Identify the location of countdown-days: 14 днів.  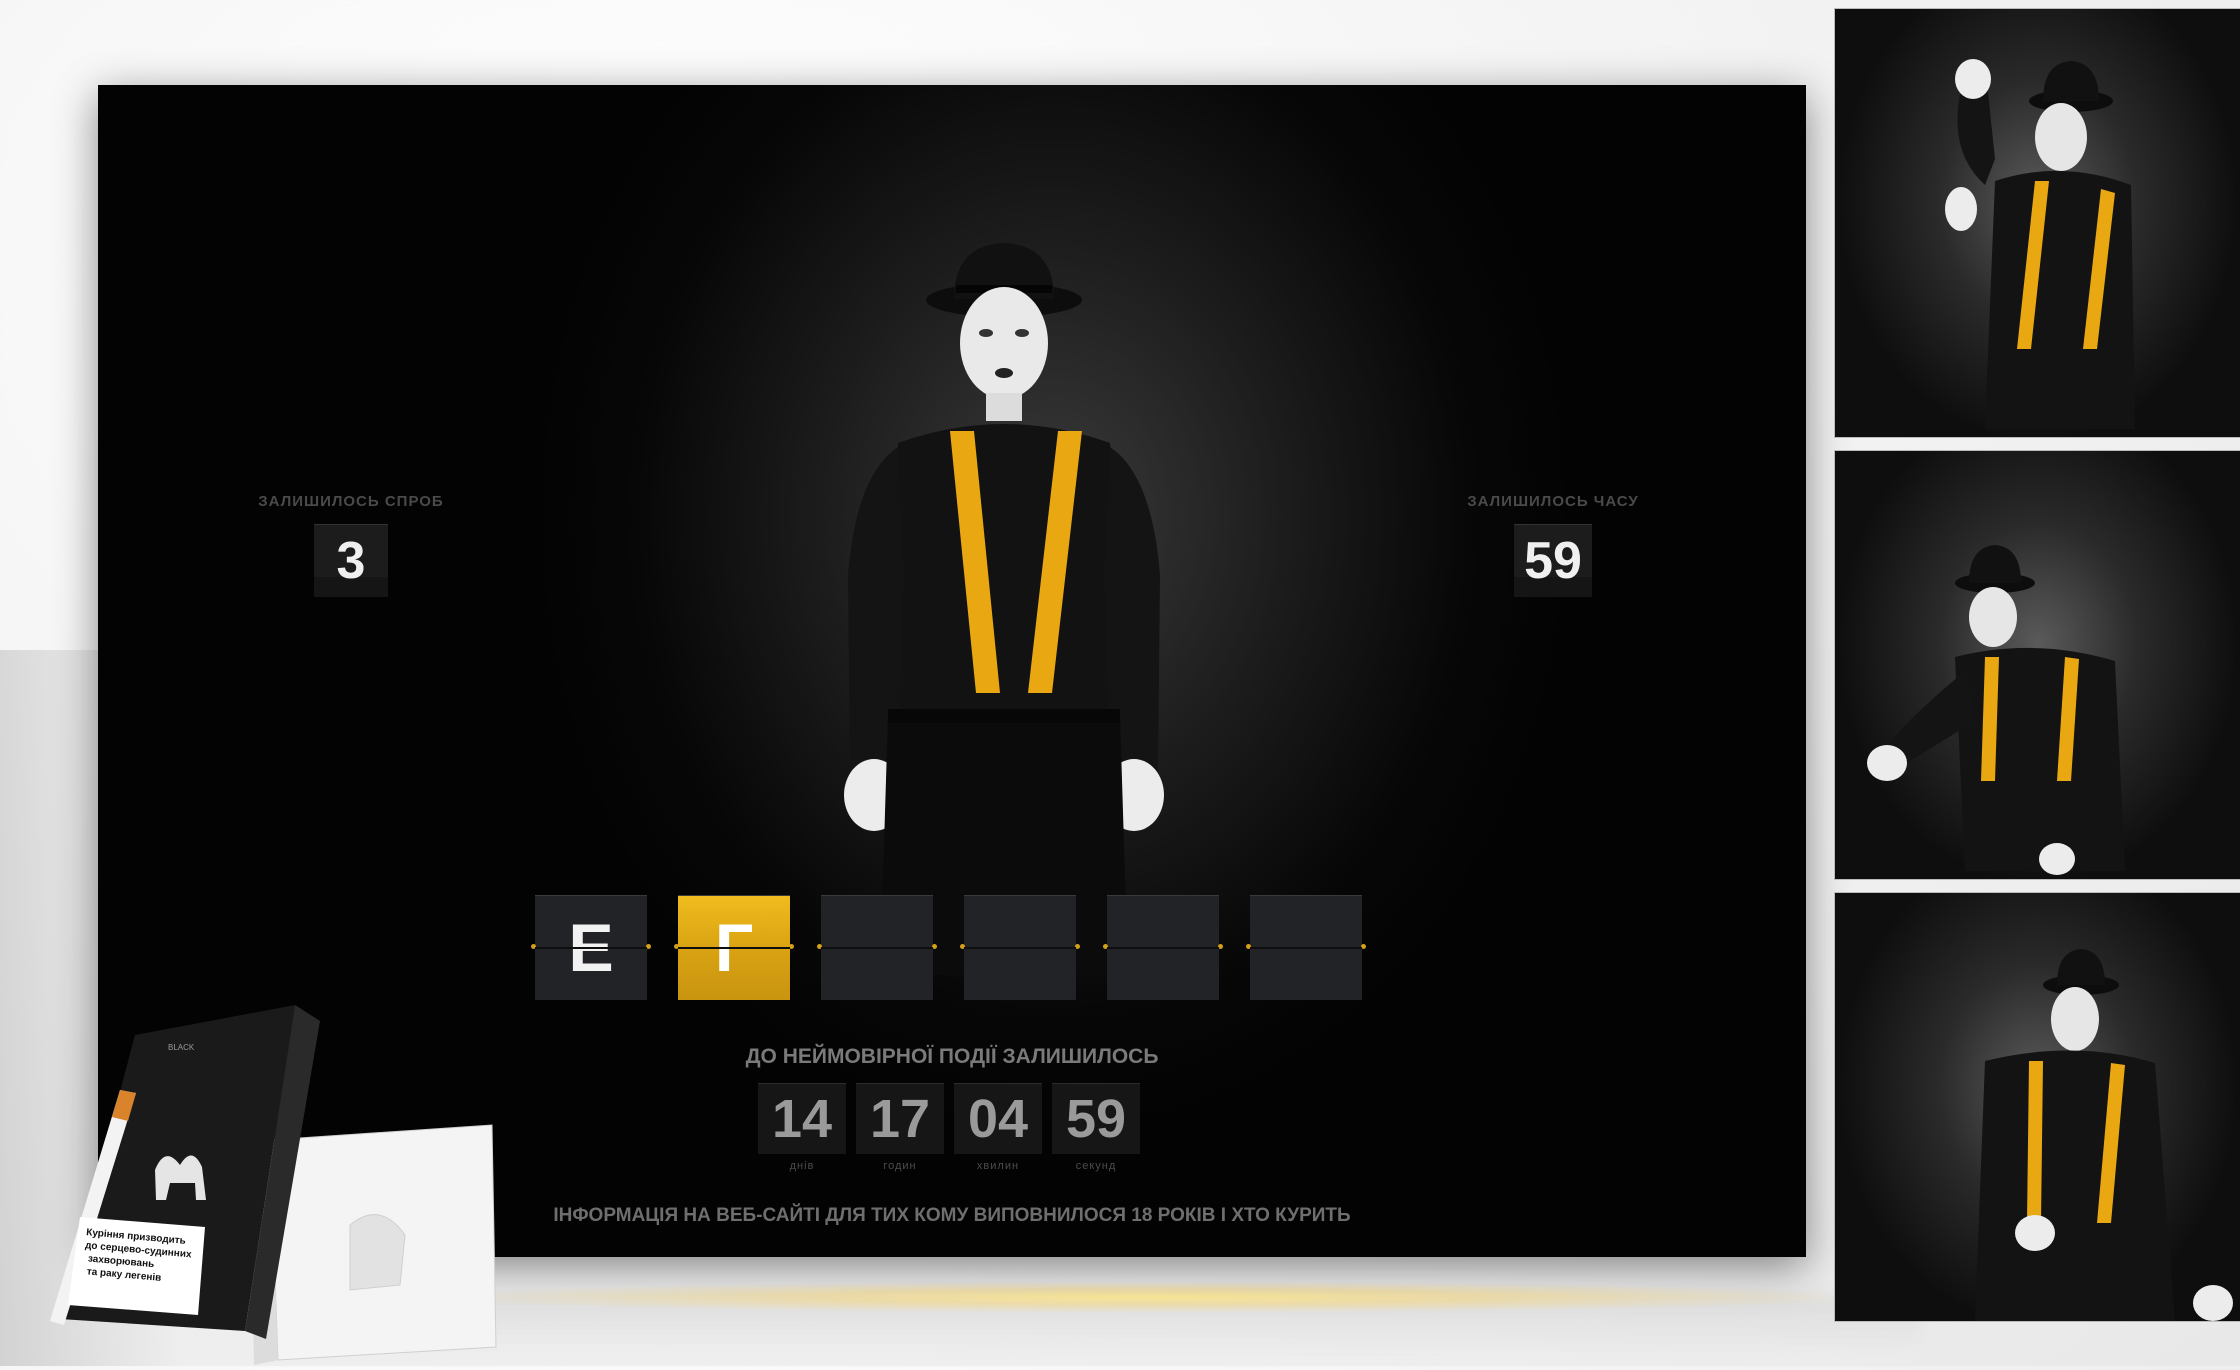
(802, 1127).